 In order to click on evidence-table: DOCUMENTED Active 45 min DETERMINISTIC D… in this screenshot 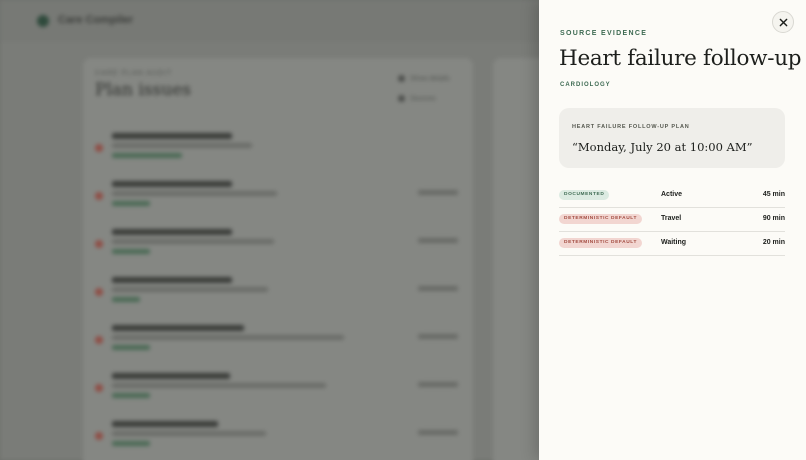, I will do `click(672, 220)`.